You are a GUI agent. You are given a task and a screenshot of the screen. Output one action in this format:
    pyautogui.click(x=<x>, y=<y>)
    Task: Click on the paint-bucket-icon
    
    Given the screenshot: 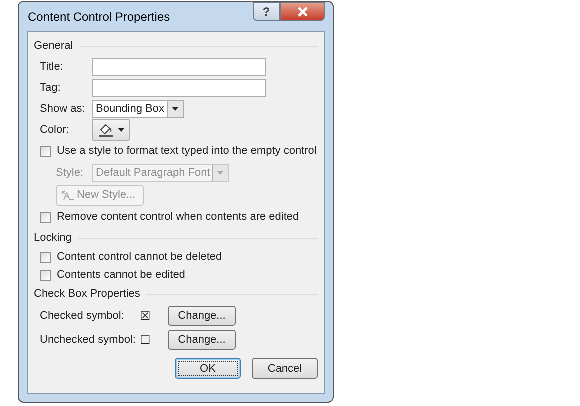 What is the action you would take?
    pyautogui.click(x=106, y=129)
    